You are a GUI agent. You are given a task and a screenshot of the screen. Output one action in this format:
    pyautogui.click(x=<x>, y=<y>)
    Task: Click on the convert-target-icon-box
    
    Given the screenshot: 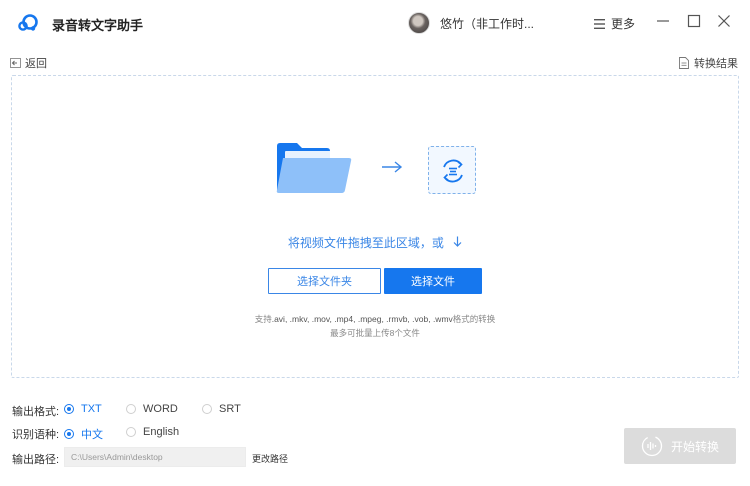 What is the action you would take?
    pyautogui.click(x=452, y=170)
    